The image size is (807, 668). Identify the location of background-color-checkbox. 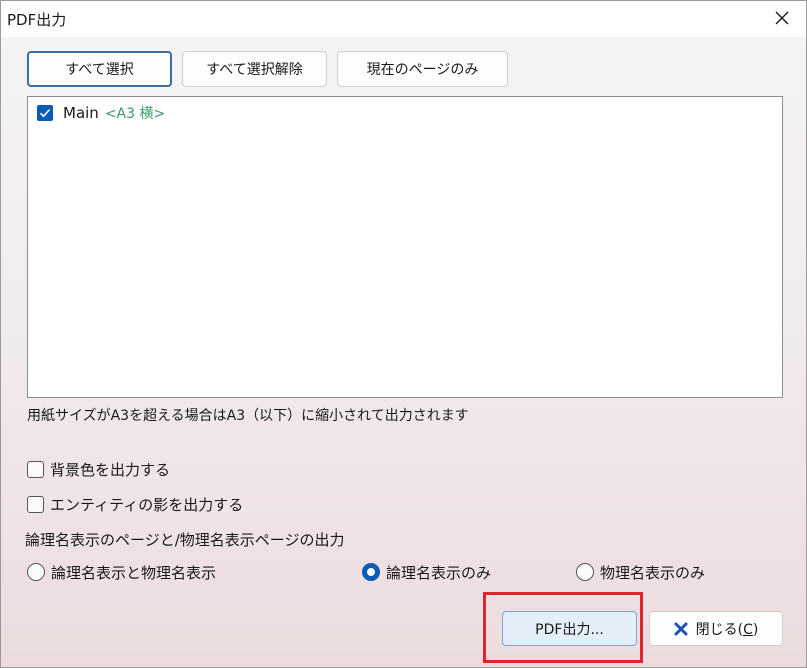
(35, 469).